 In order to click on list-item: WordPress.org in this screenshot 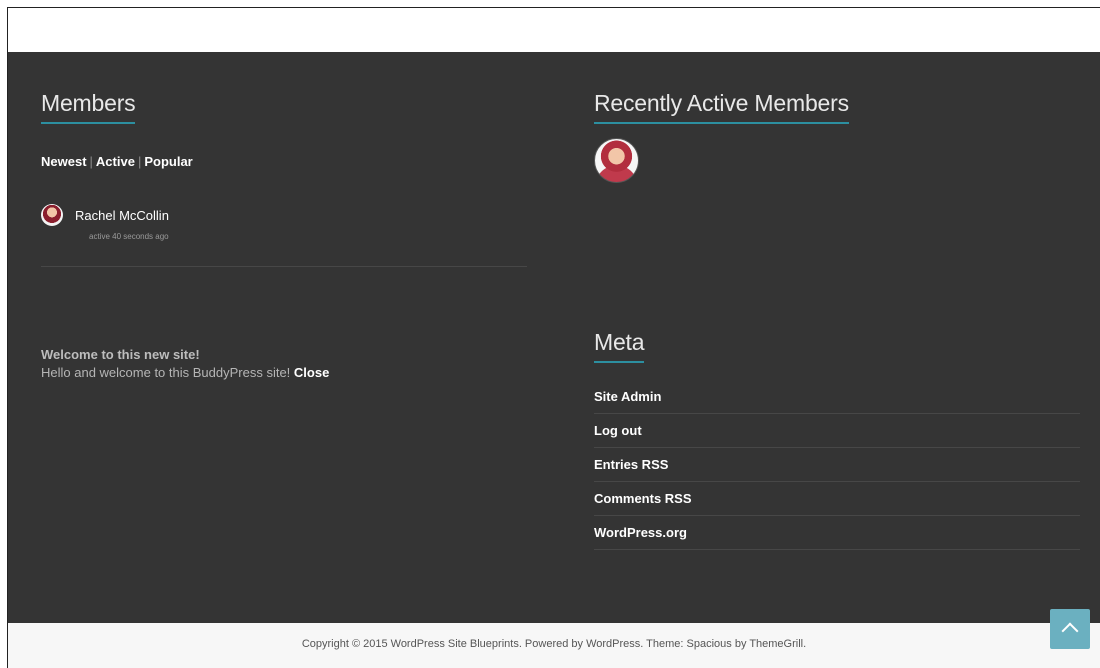, I will do `click(837, 533)`.